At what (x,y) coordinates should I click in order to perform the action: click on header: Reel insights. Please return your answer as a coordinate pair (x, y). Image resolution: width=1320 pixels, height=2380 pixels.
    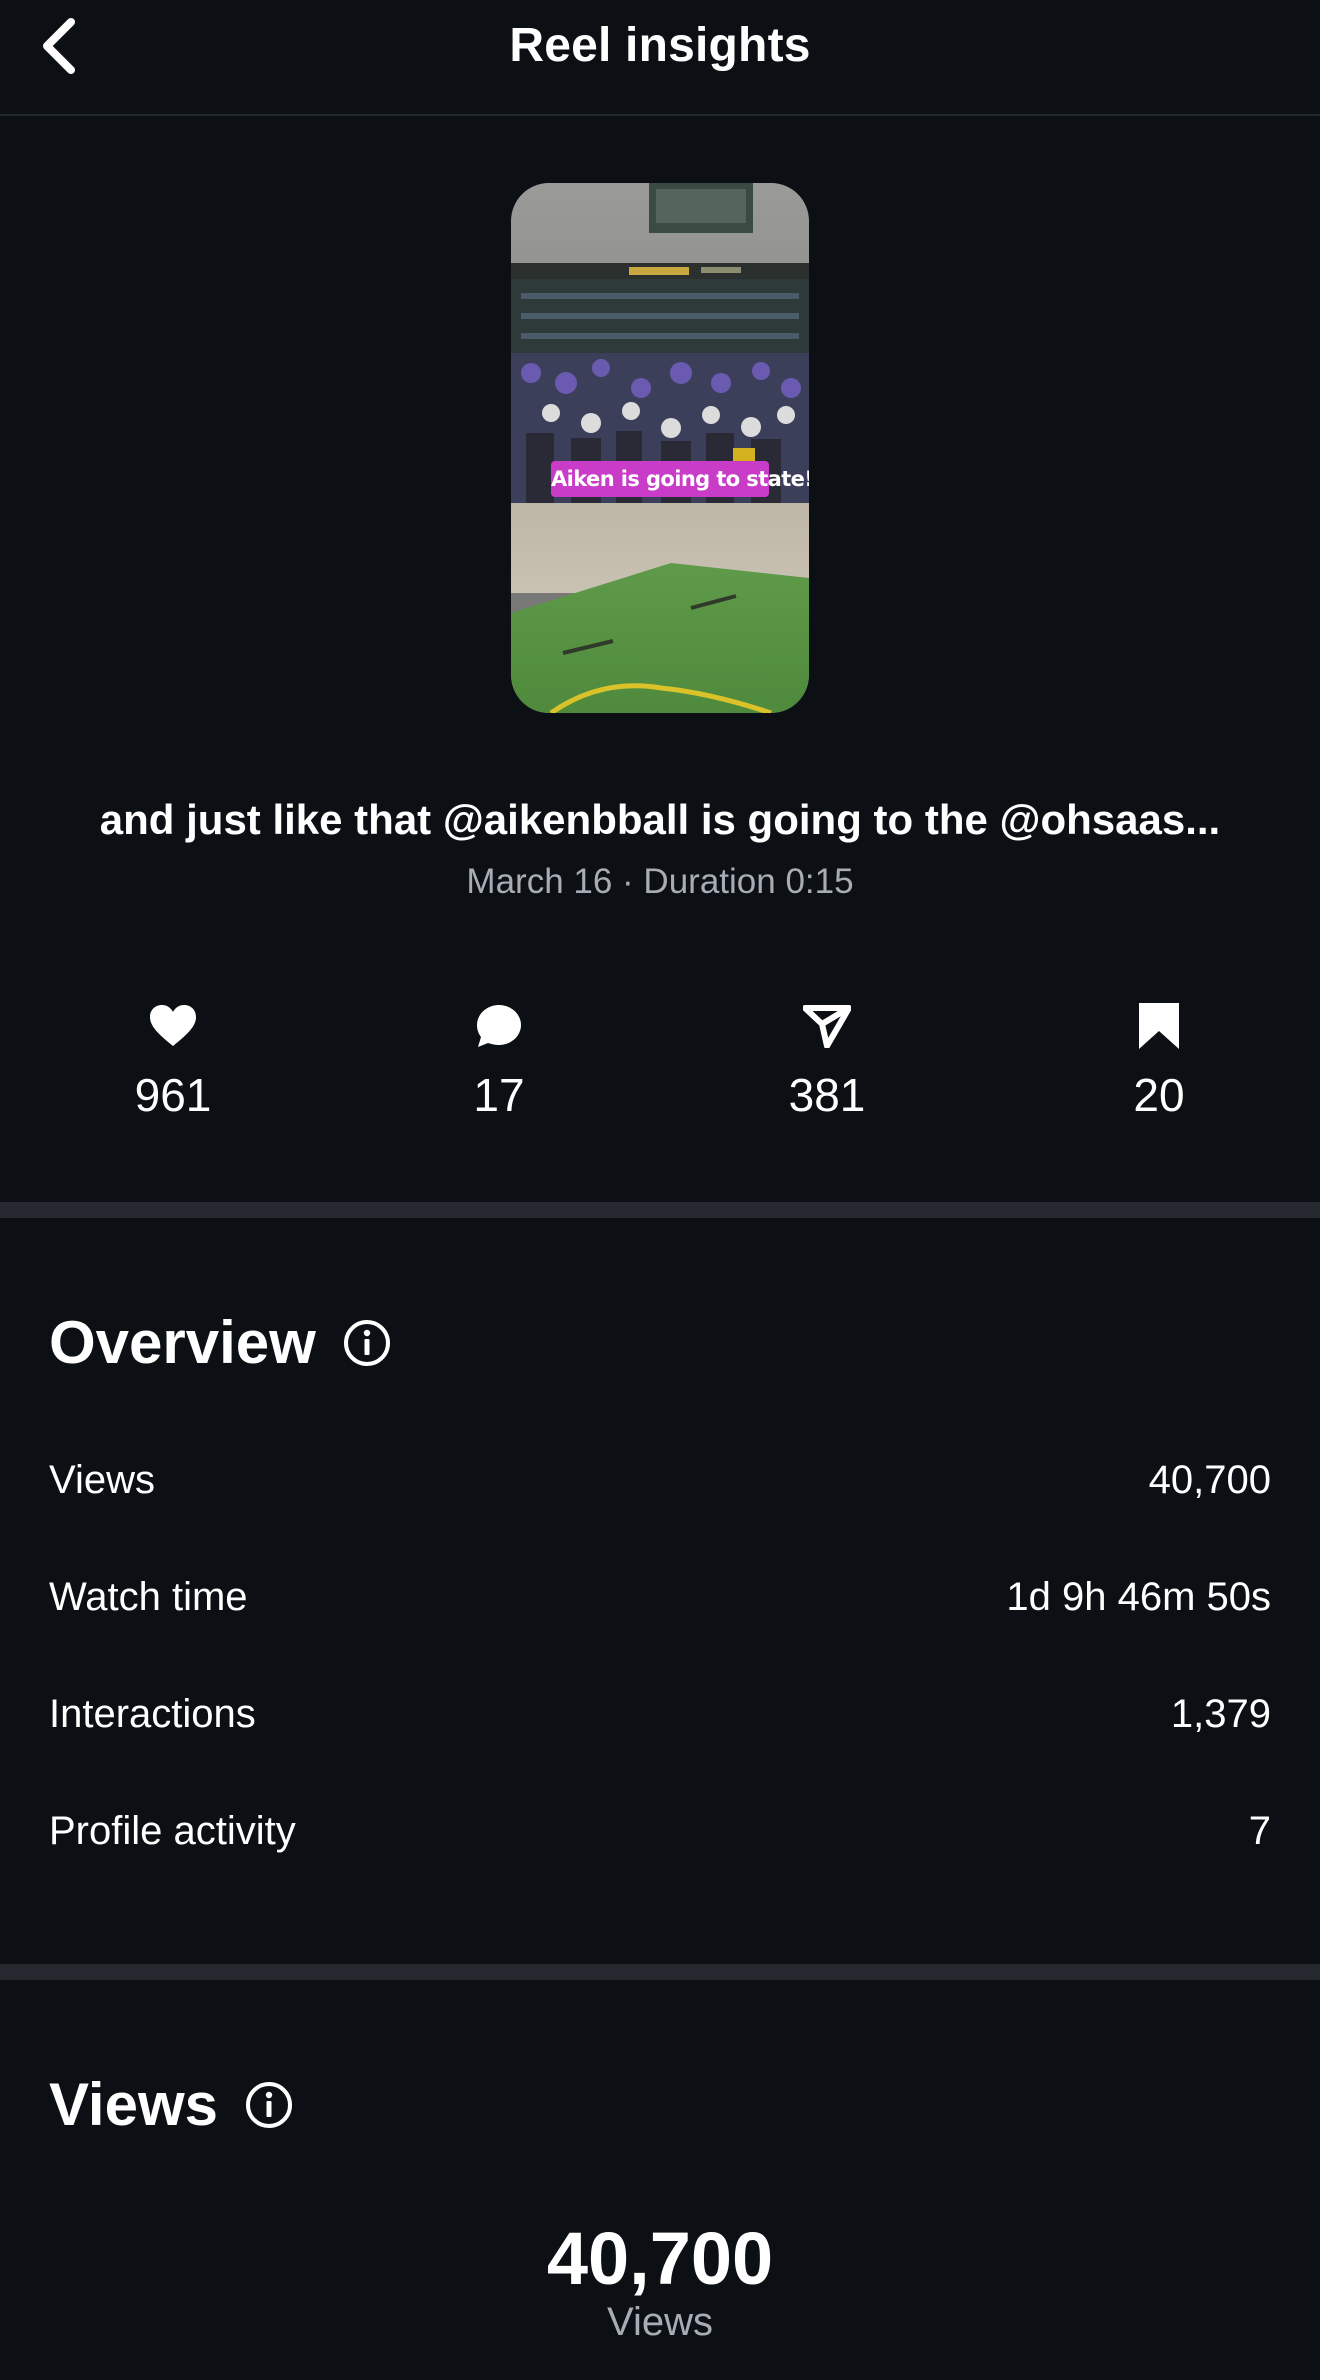
    Looking at the image, I should click on (660, 60).